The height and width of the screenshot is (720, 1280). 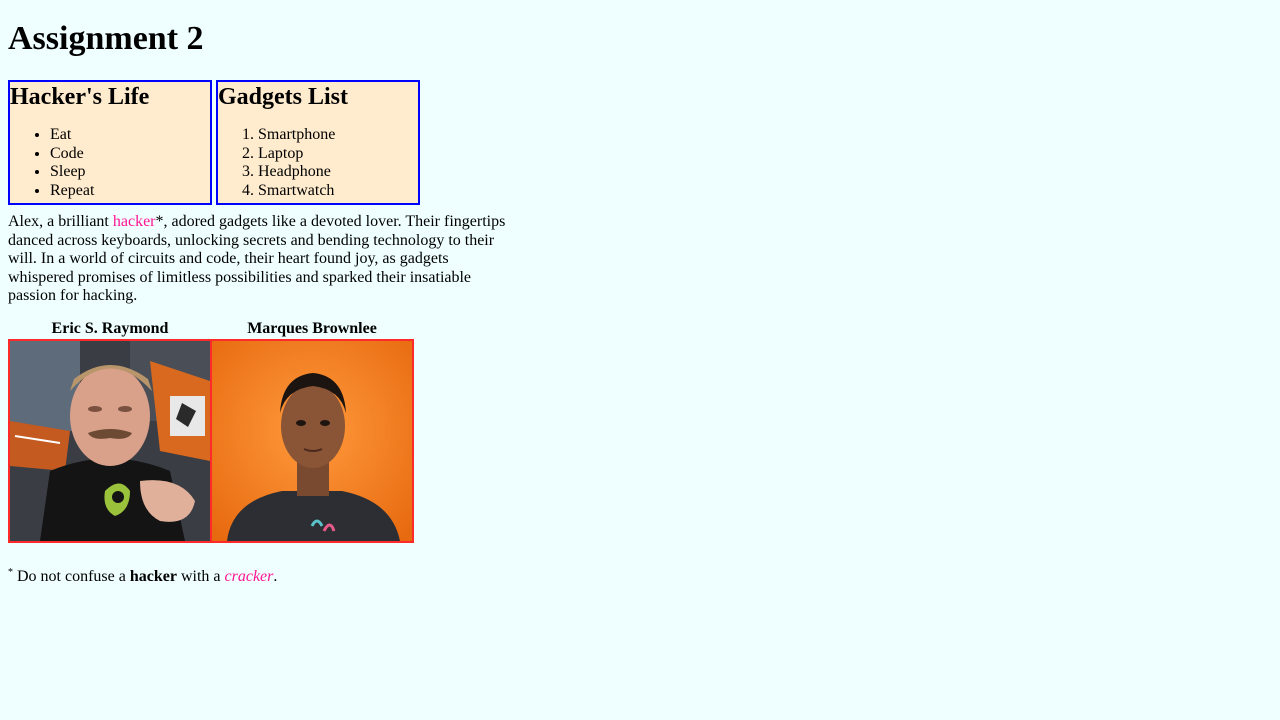 I want to click on eric-raymond-caption: Eric S. Raymond, so click(x=110, y=328).